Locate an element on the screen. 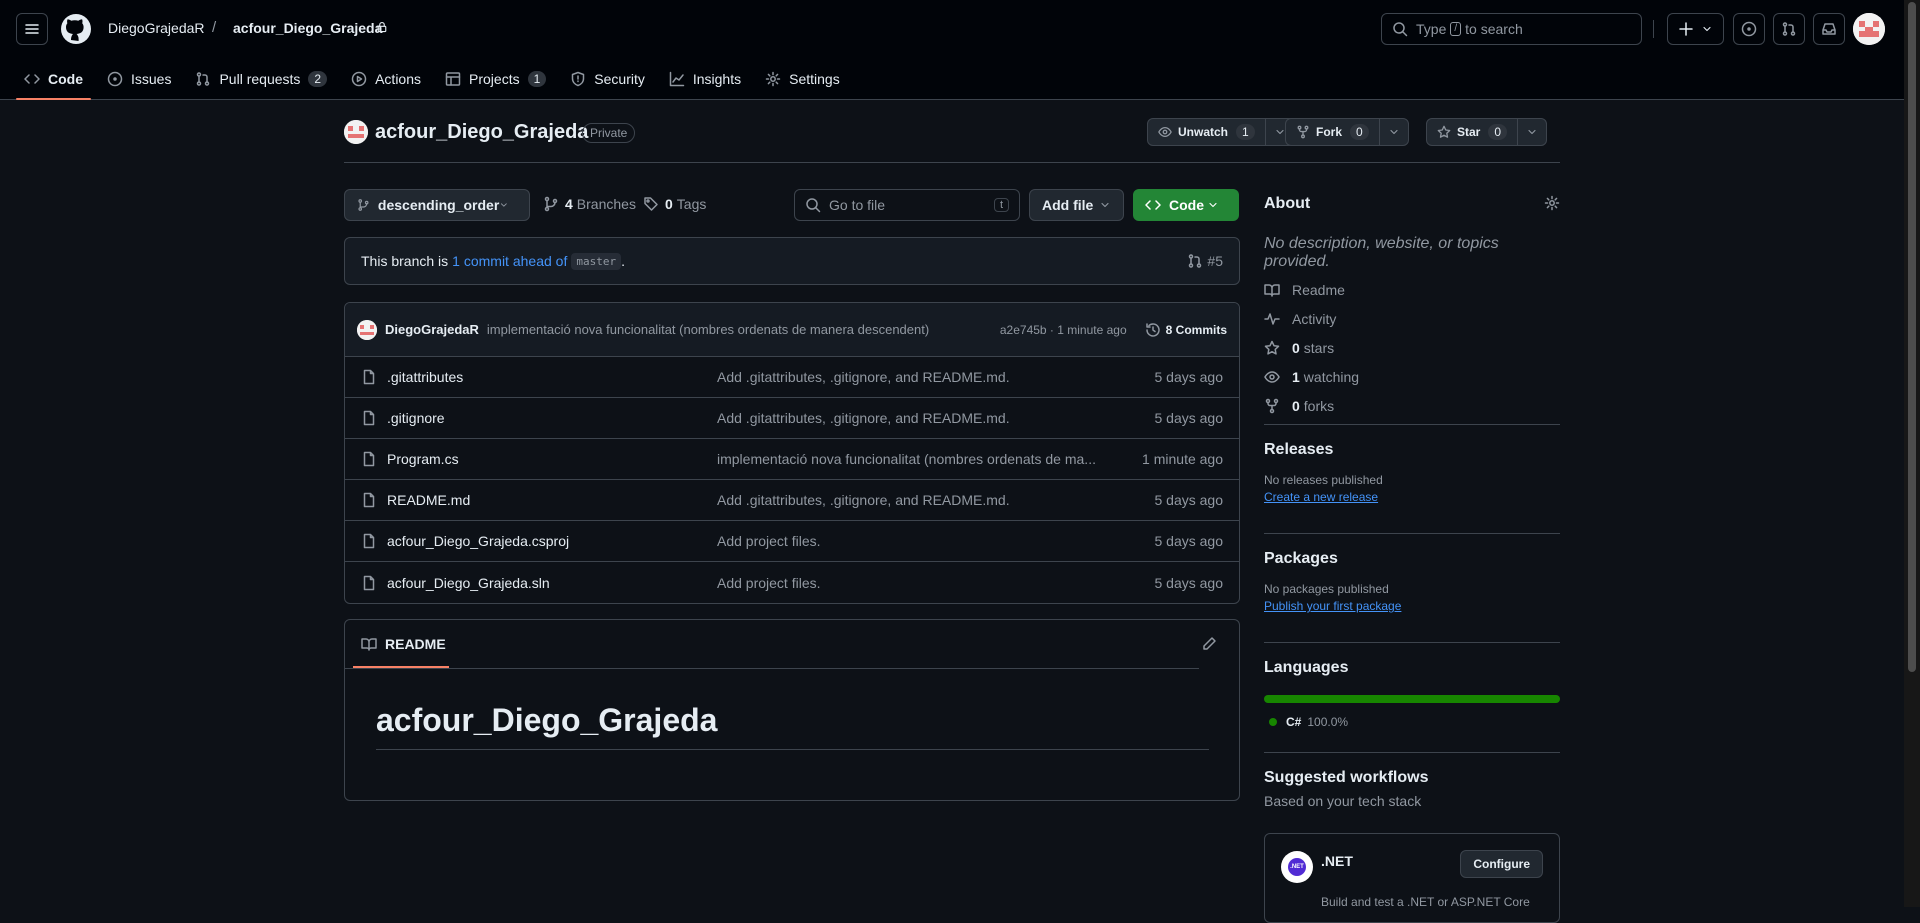 The image size is (1920, 923). branch-selector: descending_order is located at coordinates (437, 205).